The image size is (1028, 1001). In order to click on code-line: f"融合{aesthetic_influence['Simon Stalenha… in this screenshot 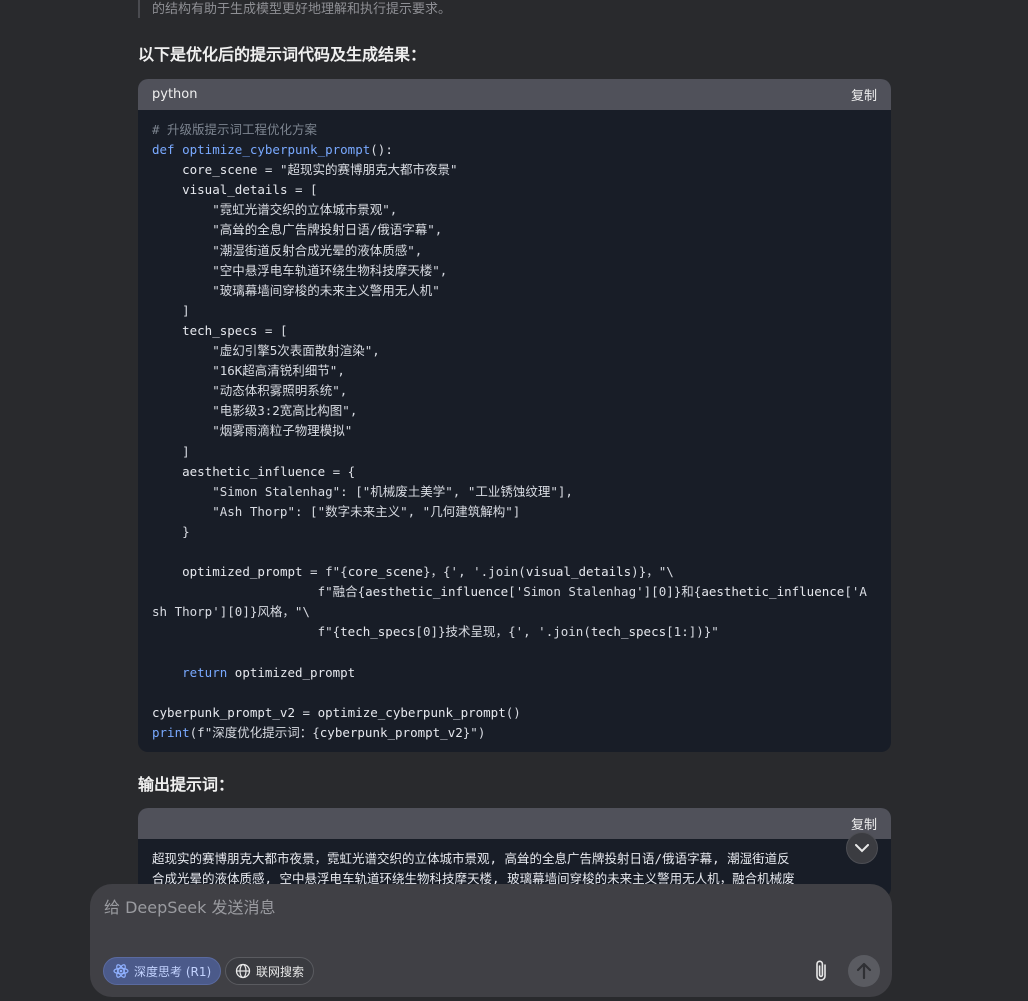, I will do `click(514, 592)`.